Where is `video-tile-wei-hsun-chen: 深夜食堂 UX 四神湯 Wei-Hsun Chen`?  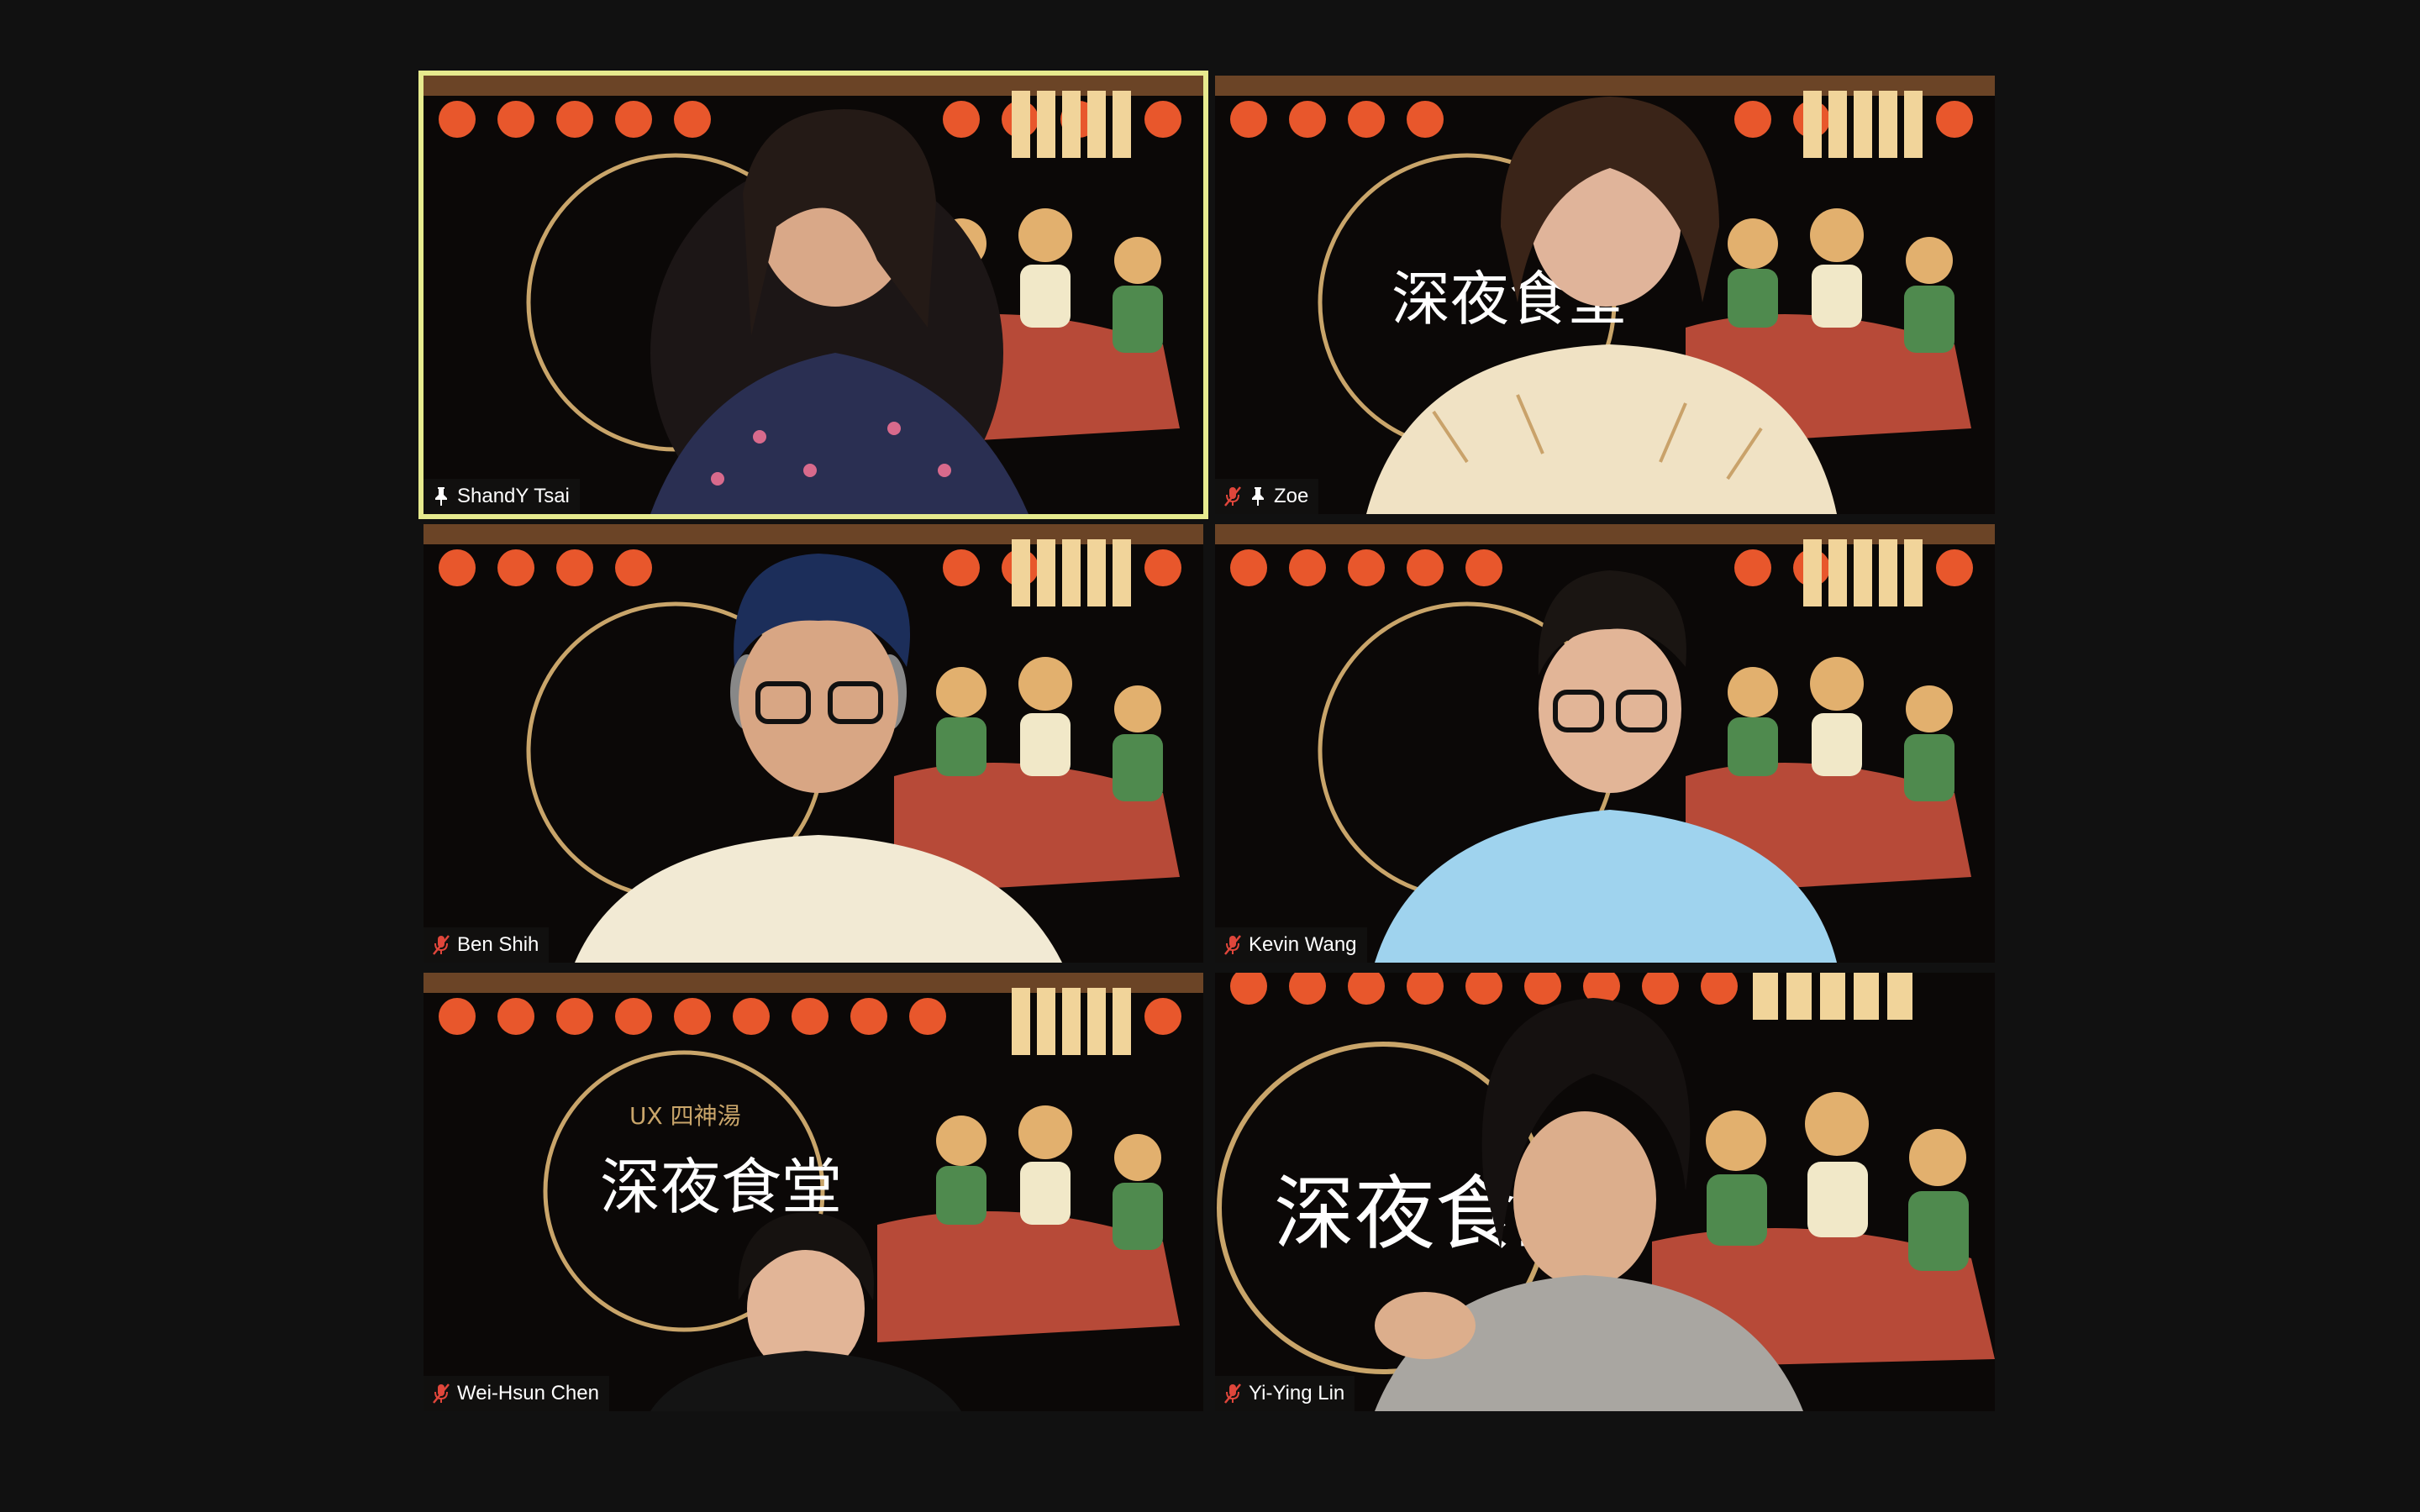
video-tile-wei-hsun-chen: 深夜食堂 UX 四神湯 Wei-Hsun Chen is located at coordinates (813, 1192).